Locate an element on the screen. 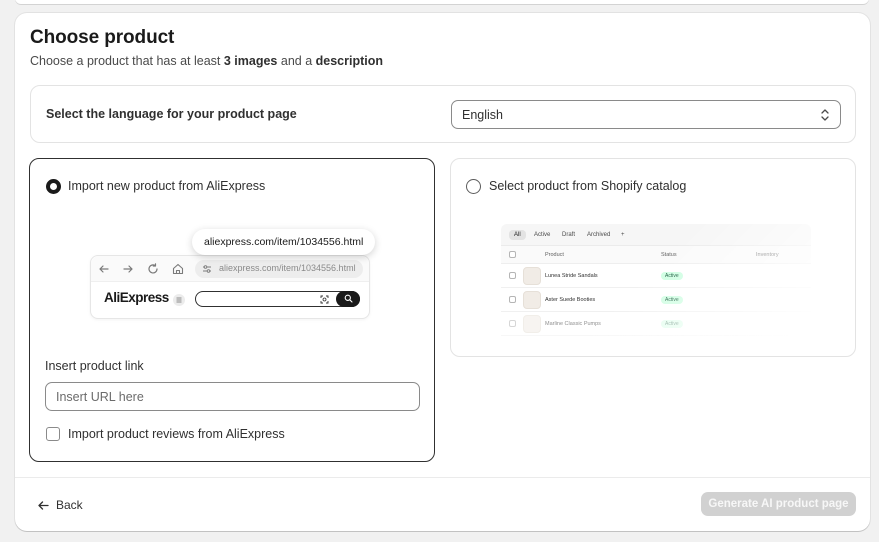 The image size is (879, 542). radio-shopify is located at coordinates (473, 186).